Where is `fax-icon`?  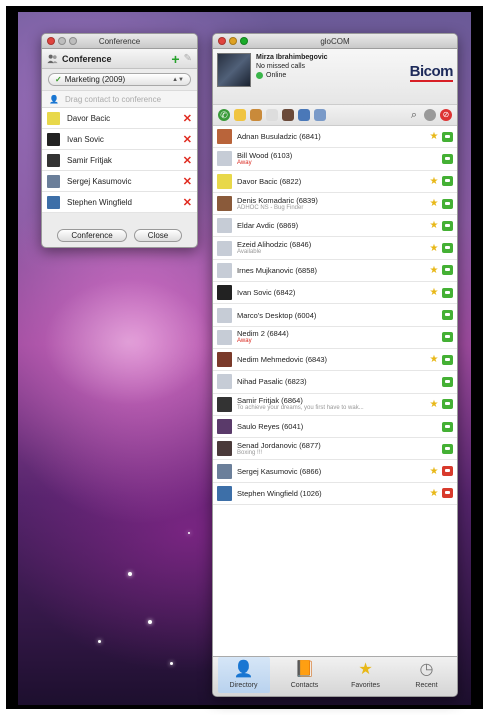
fax-icon is located at coordinates (272, 115).